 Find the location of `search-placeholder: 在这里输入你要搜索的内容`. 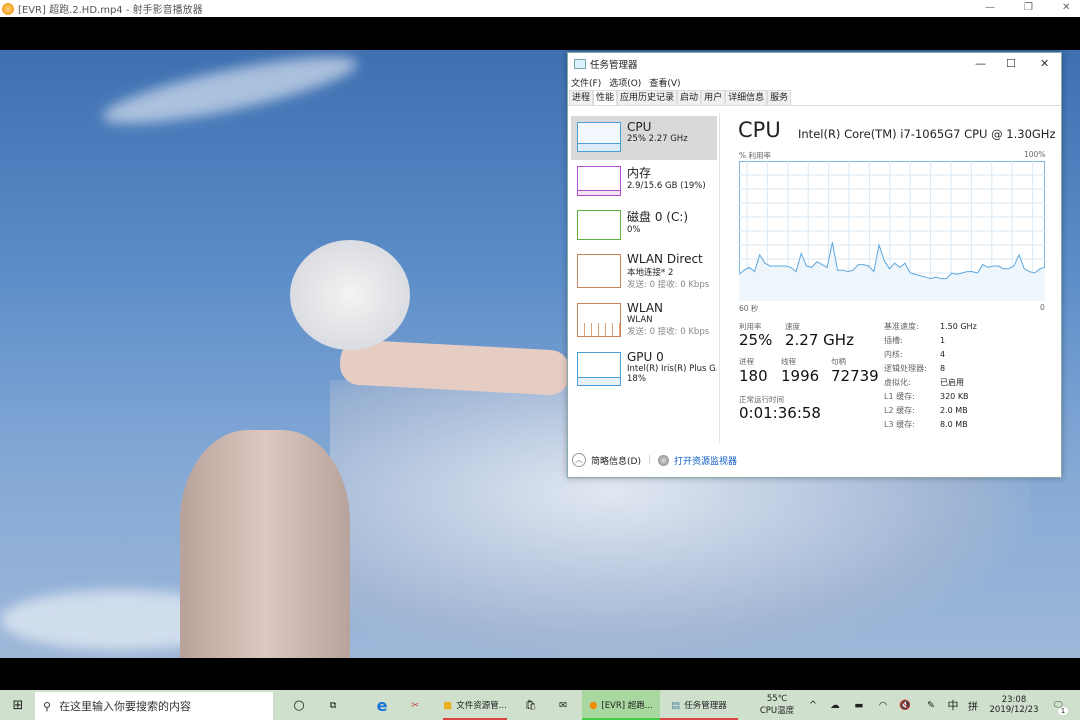

search-placeholder: 在这里输入你要搜索的内容 is located at coordinates (125, 706).